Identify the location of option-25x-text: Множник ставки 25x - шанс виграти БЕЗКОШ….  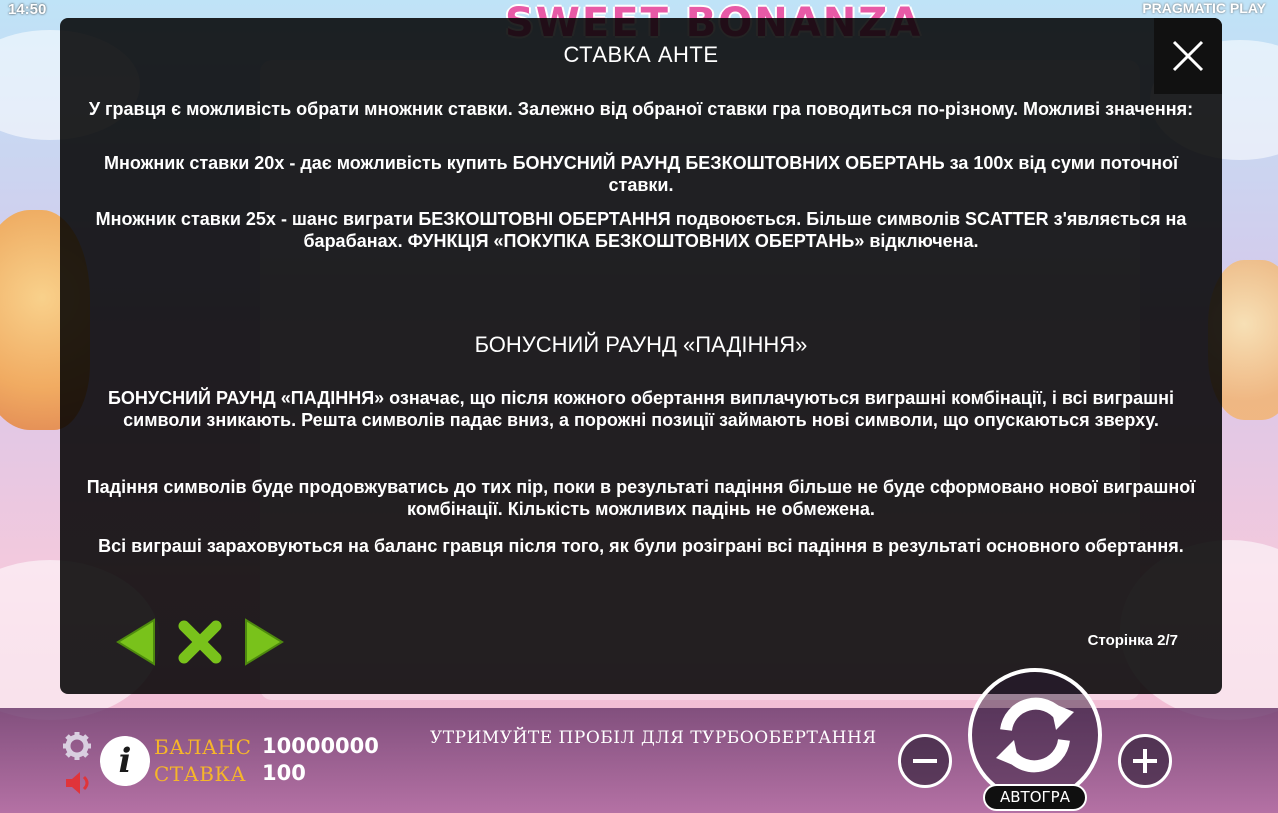
(641, 230).